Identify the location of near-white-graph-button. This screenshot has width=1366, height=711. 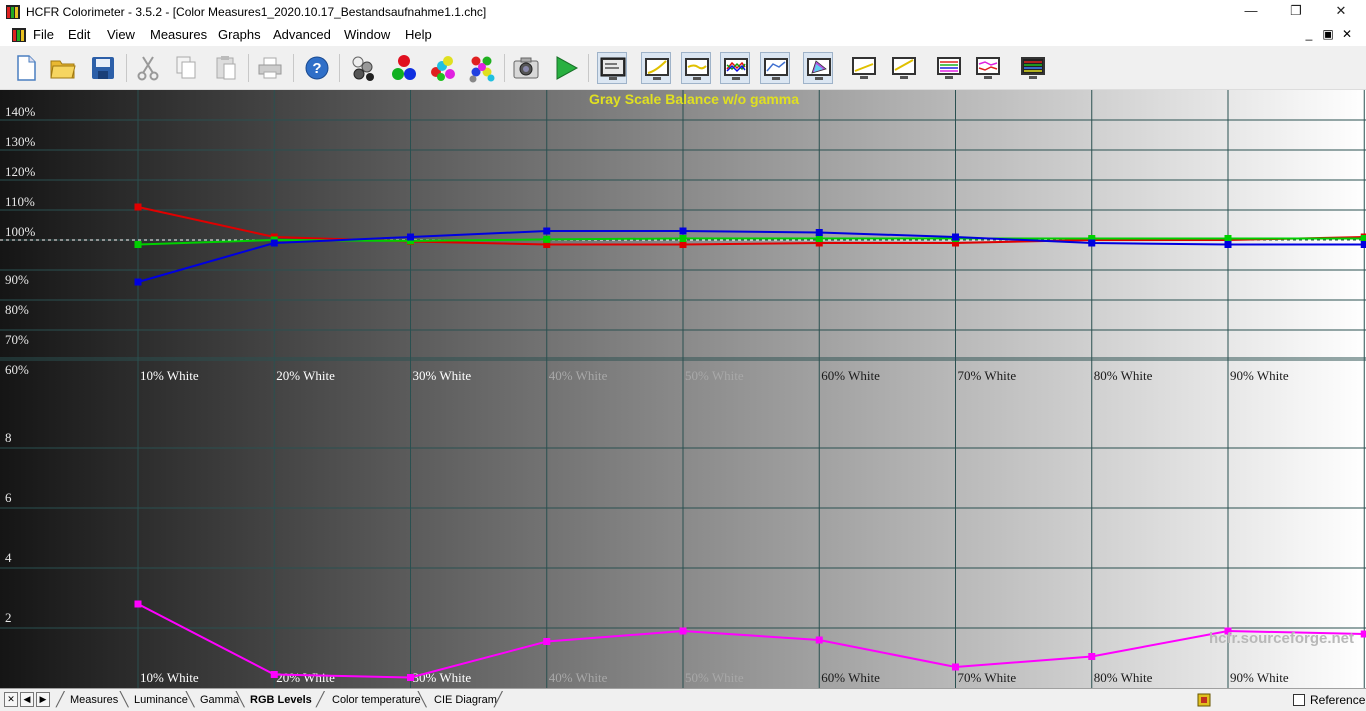
(904, 68).